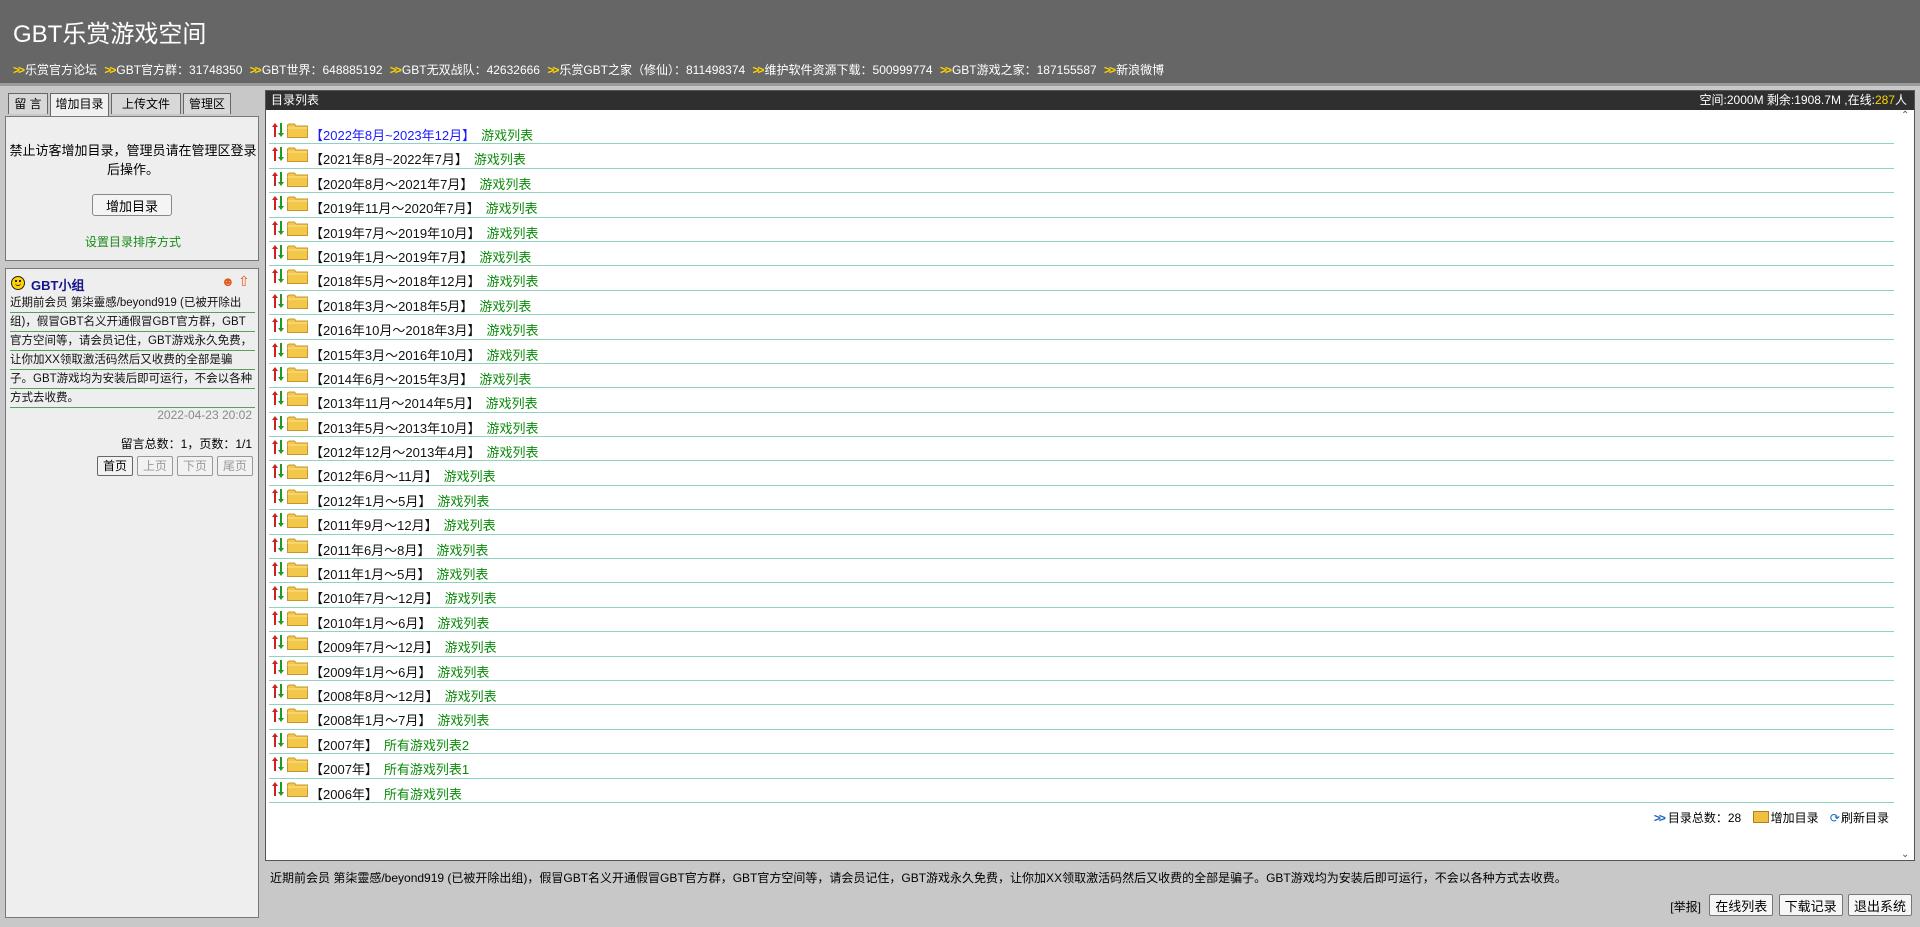 The height and width of the screenshot is (927, 1920). Describe the element at coordinates (849, 70) in the screenshot. I see `header-link-software: 维护软件资源下载：500999774` at that location.